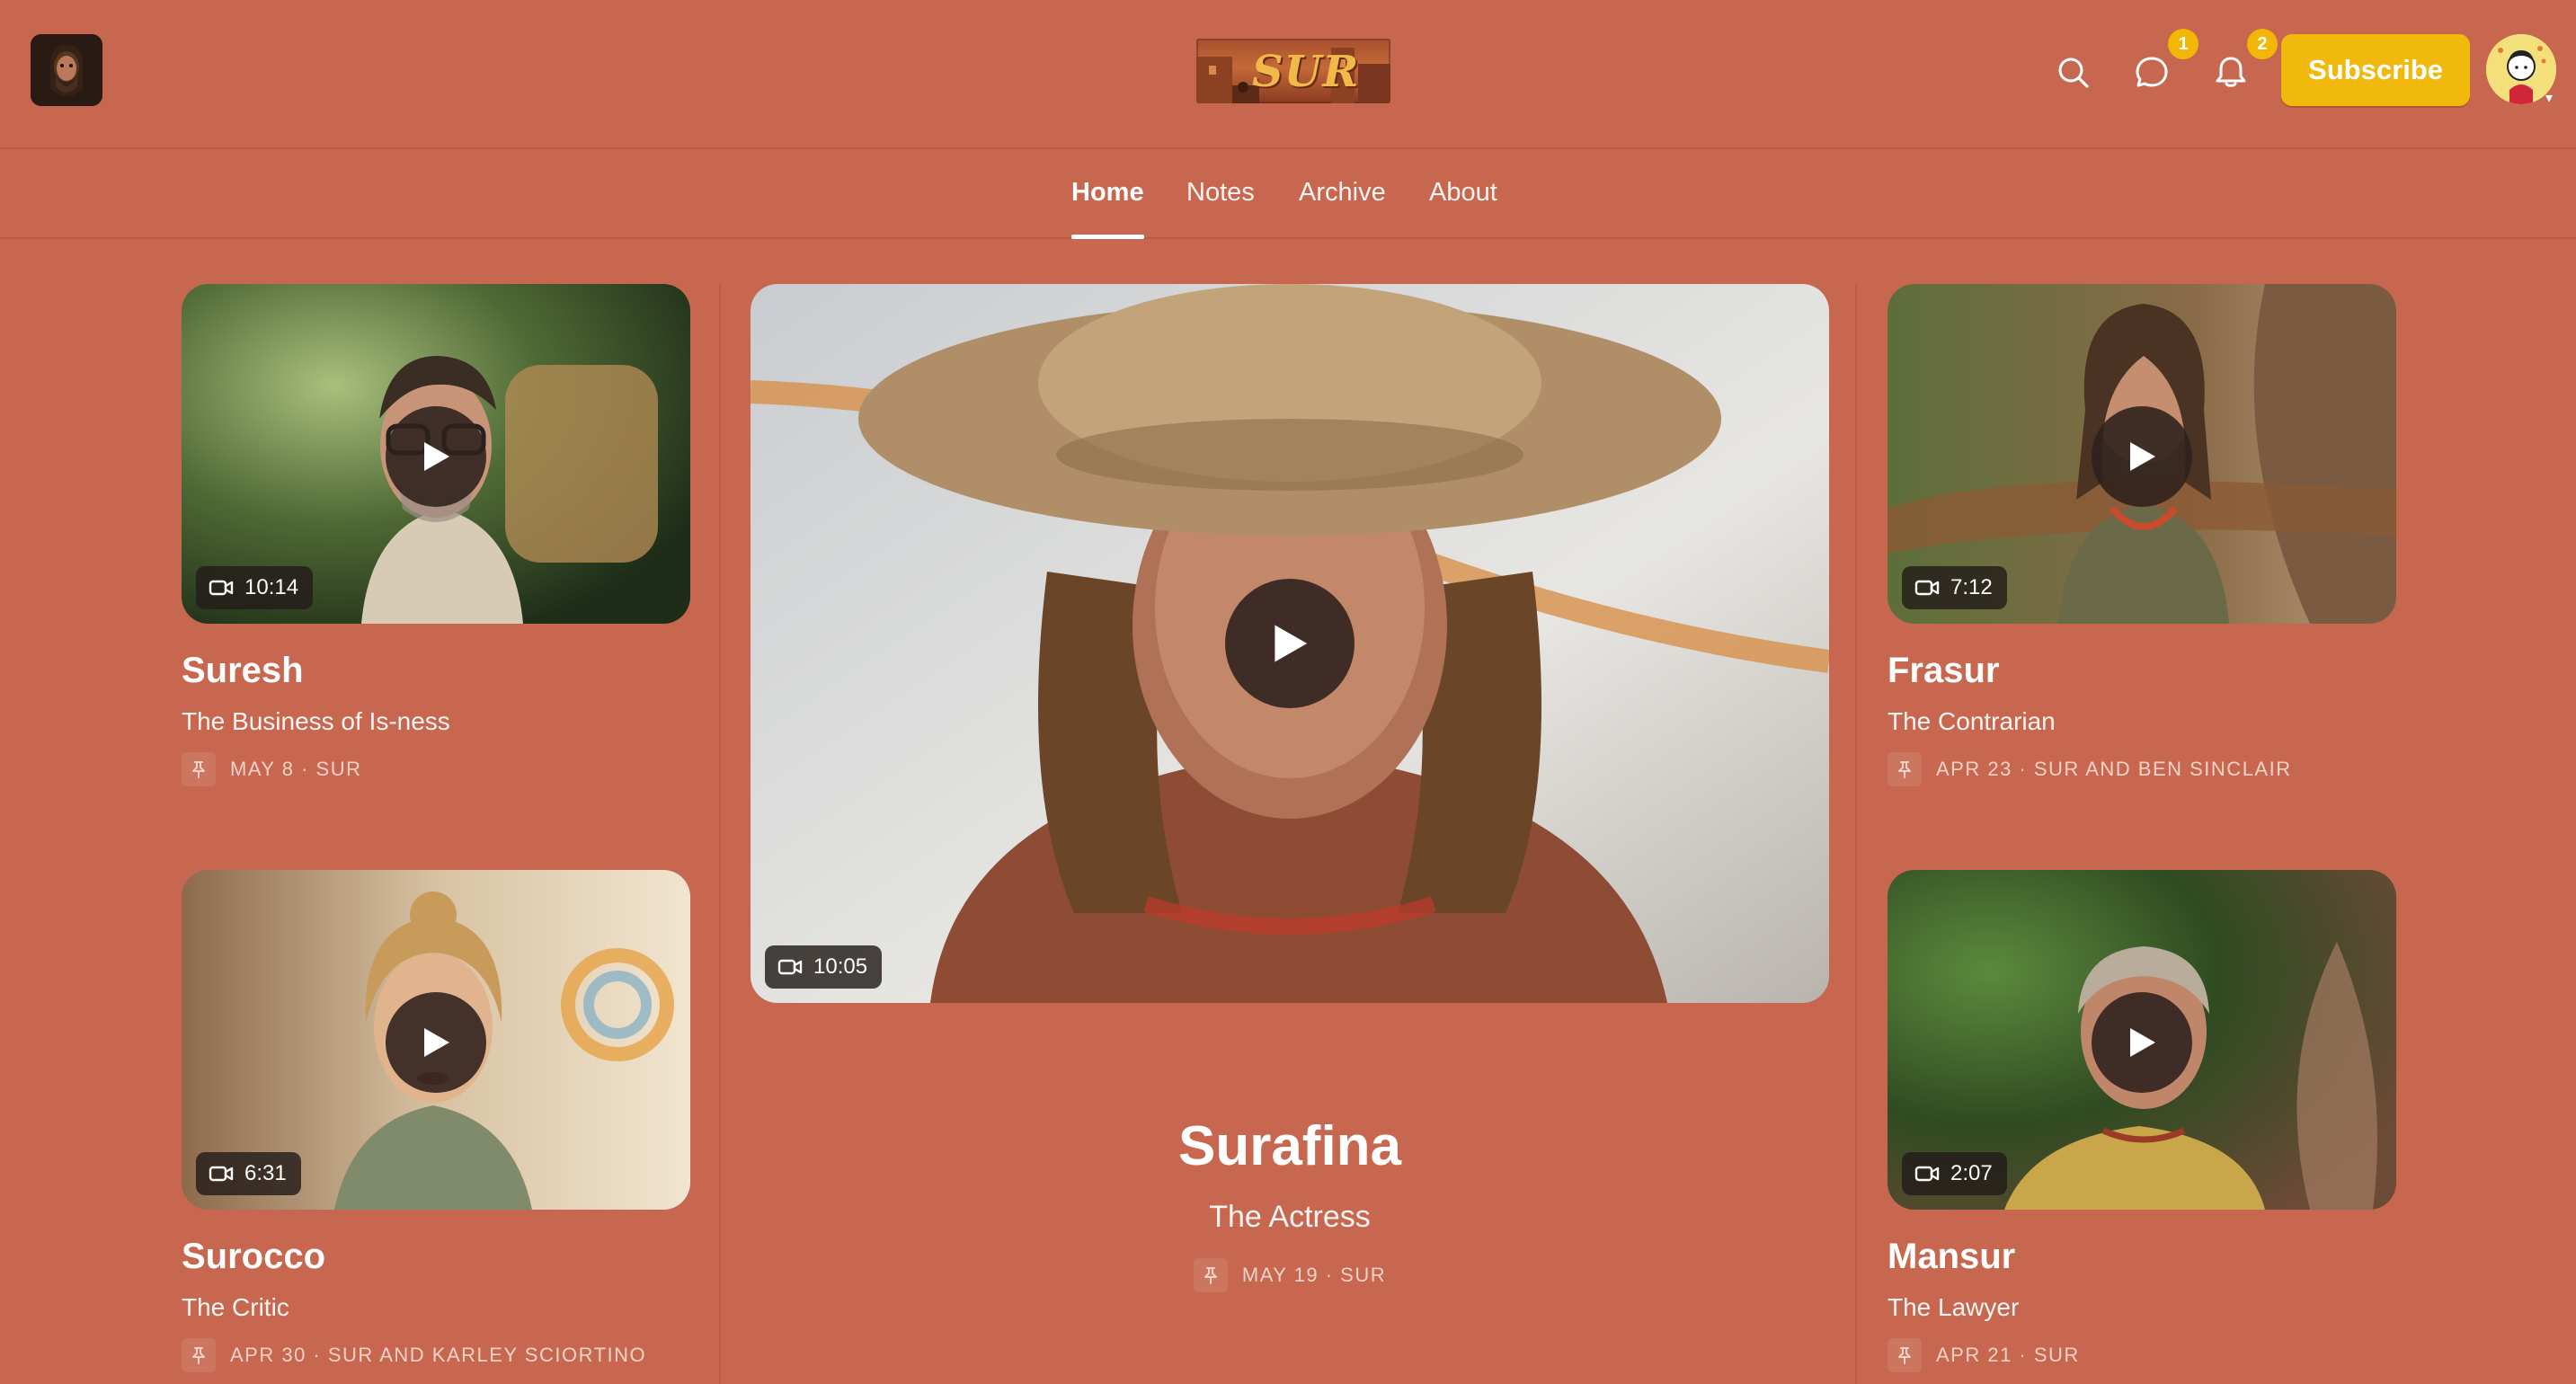  Describe the element at coordinates (1220, 208) in the screenshot. I see `nav-item-notes: Notes` at that location.